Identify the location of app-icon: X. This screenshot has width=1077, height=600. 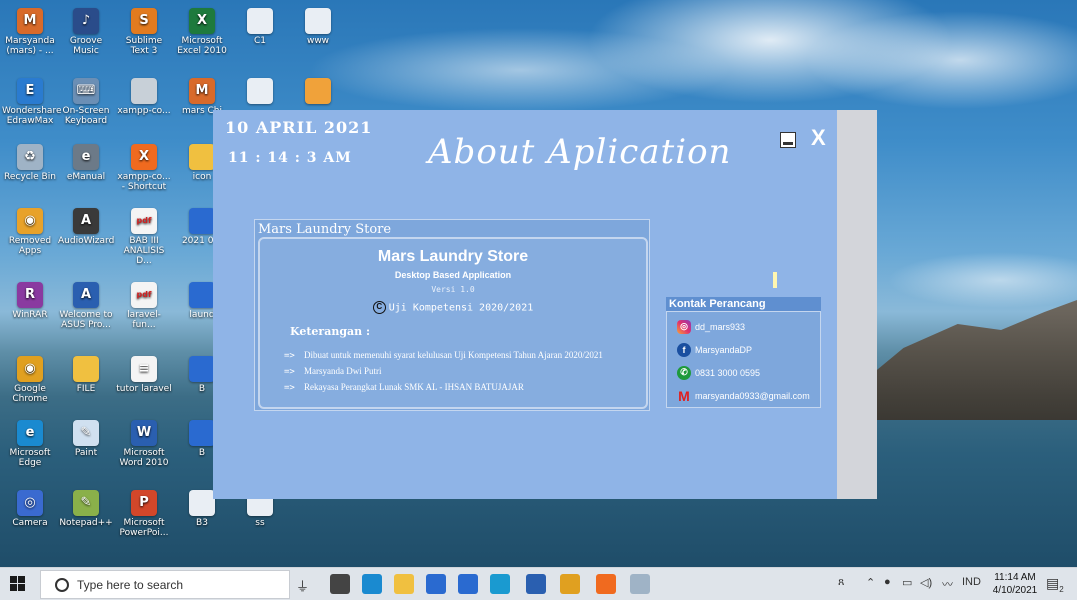
(202, 21).